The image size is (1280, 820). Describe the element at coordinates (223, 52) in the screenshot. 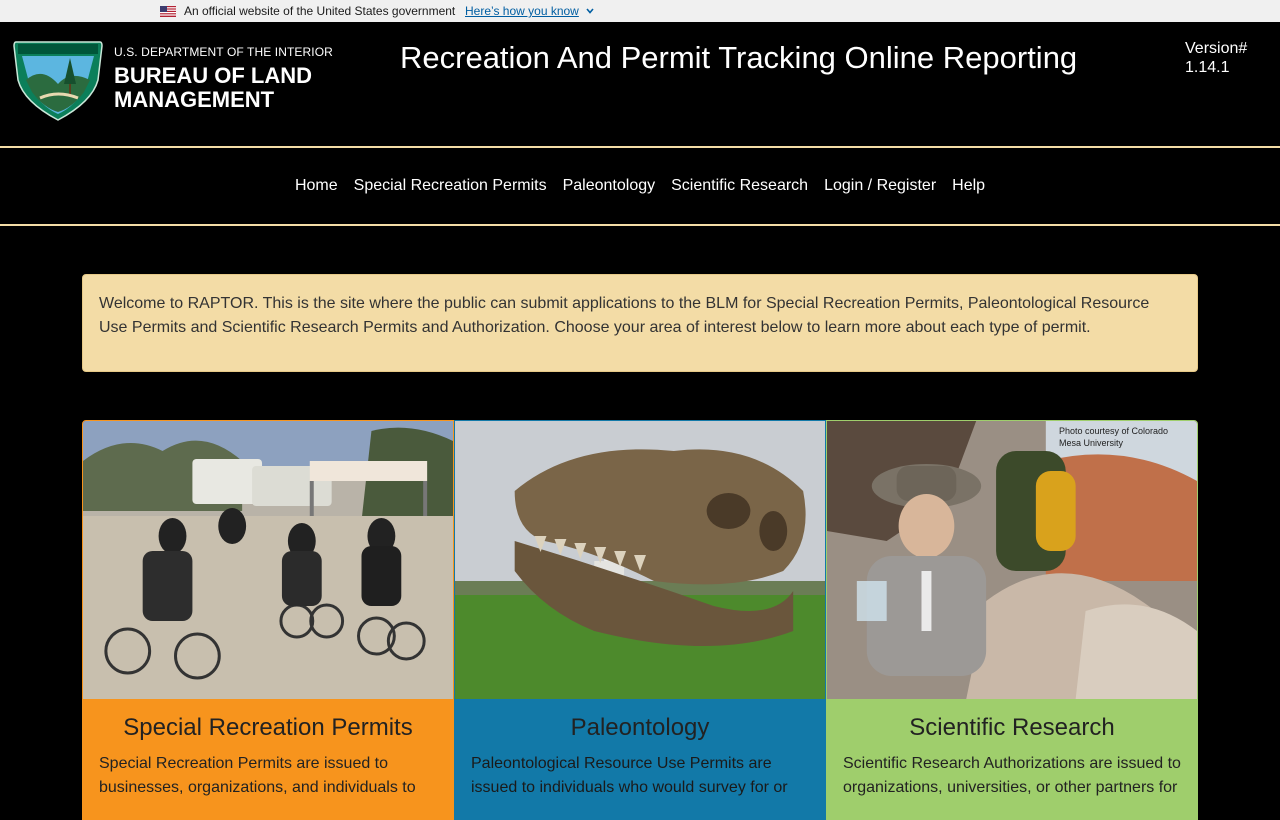

I see `department-name: U.S. DEPARTMENT OF THE INTERIOR` at that location.